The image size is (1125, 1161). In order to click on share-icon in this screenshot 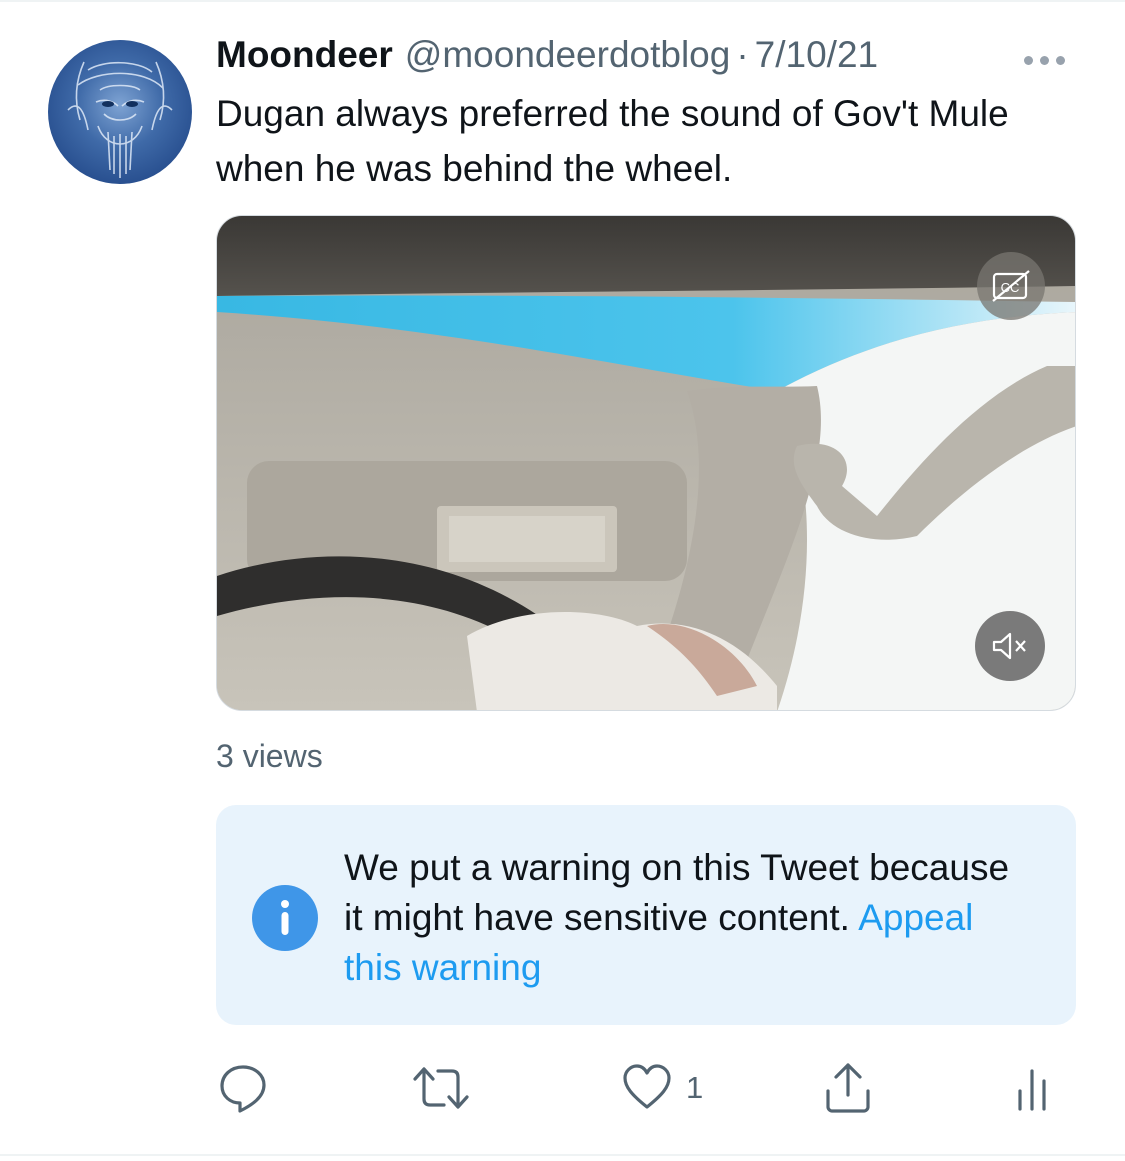, I will do `click(848, 1088)`.